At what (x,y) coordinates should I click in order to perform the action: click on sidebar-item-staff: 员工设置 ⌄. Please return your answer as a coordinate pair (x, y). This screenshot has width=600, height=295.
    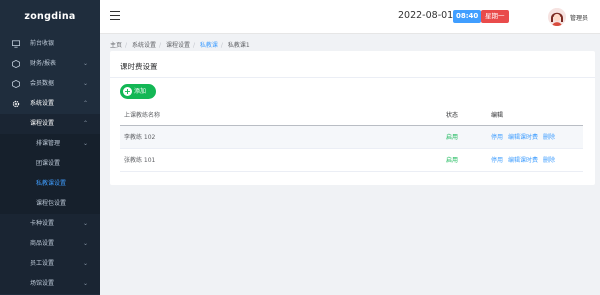
    Looking at the image, I should click on (50, 264).